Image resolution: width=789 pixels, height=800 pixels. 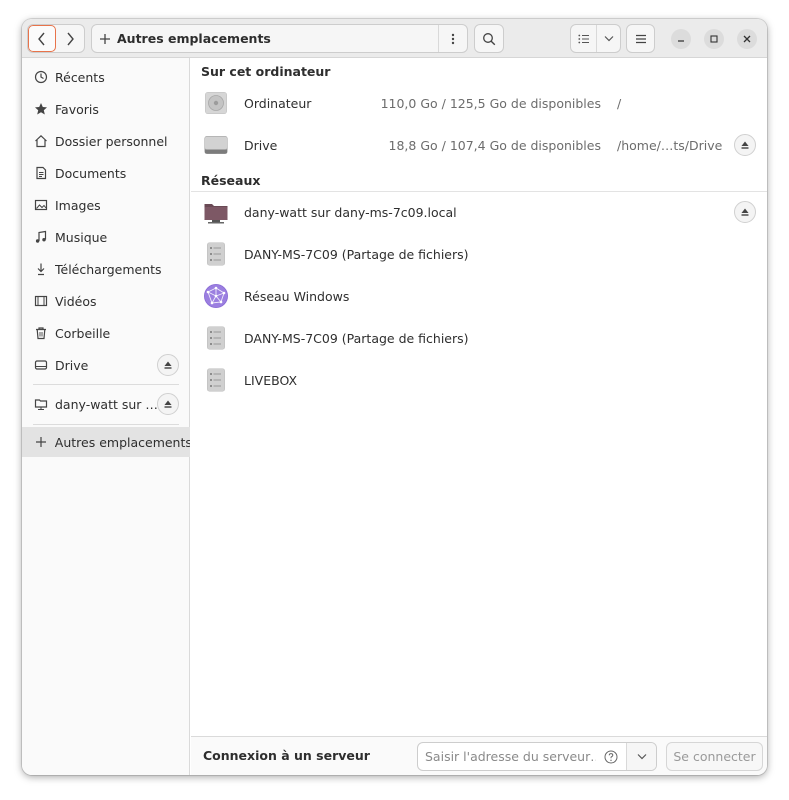 I want to click on help-button, so click(x=611, y=756).